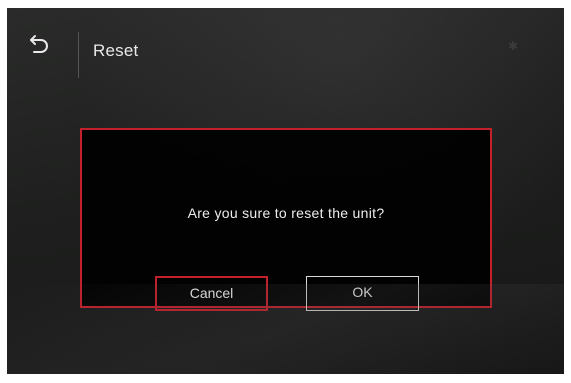 Image resolution: width=571 pixels, height=383 pixels. I want to click on bluetooth-icon: ✱, so click(513, 46).